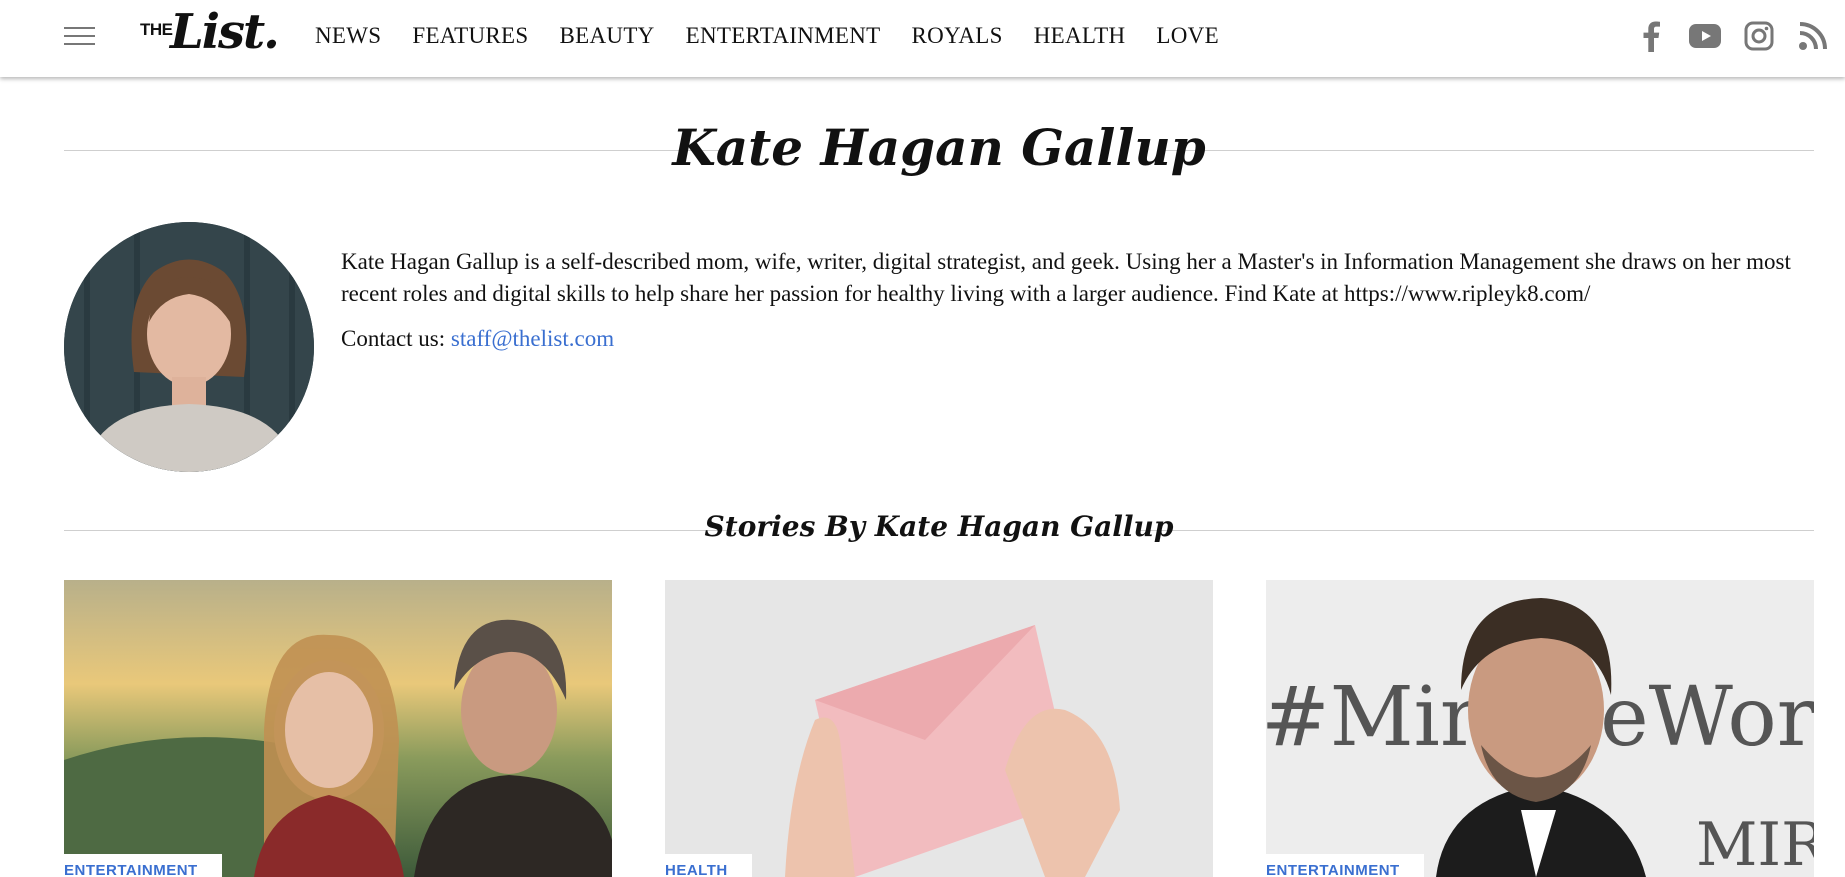 The height and width of the screenshot is (877, 1845). I want to click on story-card-2: HEALTH, so click(939, 728).